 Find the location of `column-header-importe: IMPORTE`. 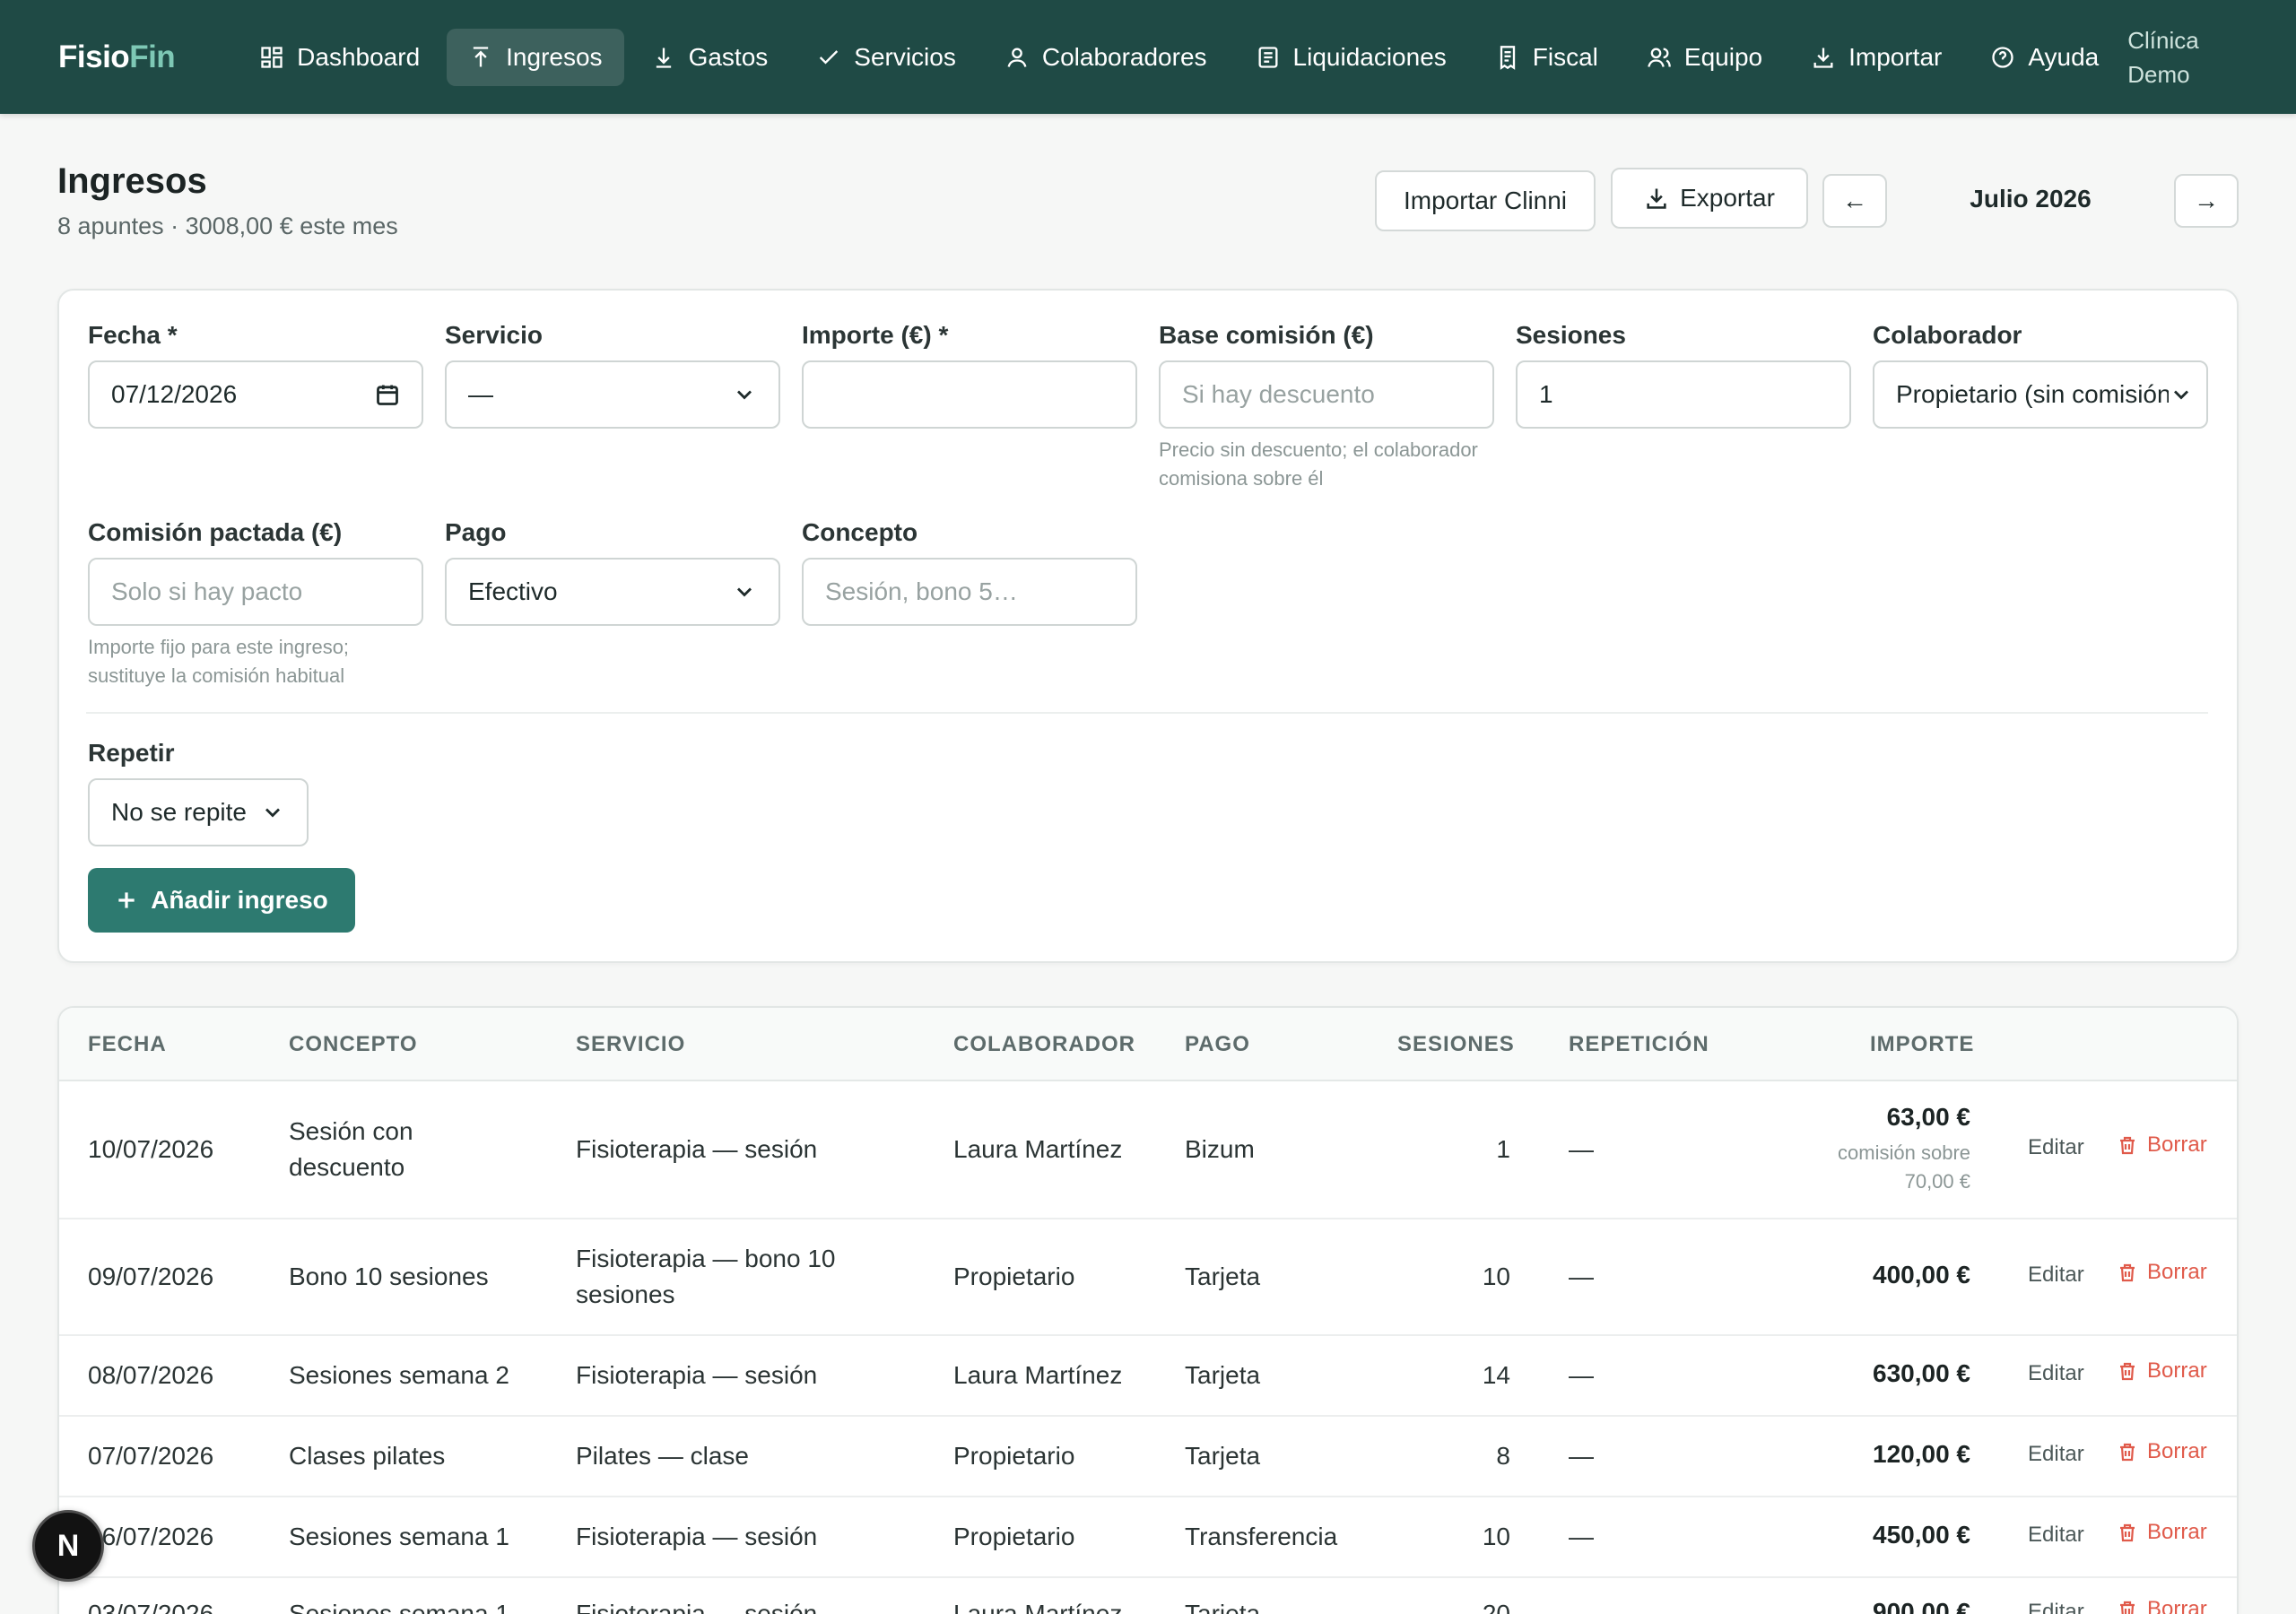

column-header-importe: IMPORTE is located at coordinates (1922, 1044).